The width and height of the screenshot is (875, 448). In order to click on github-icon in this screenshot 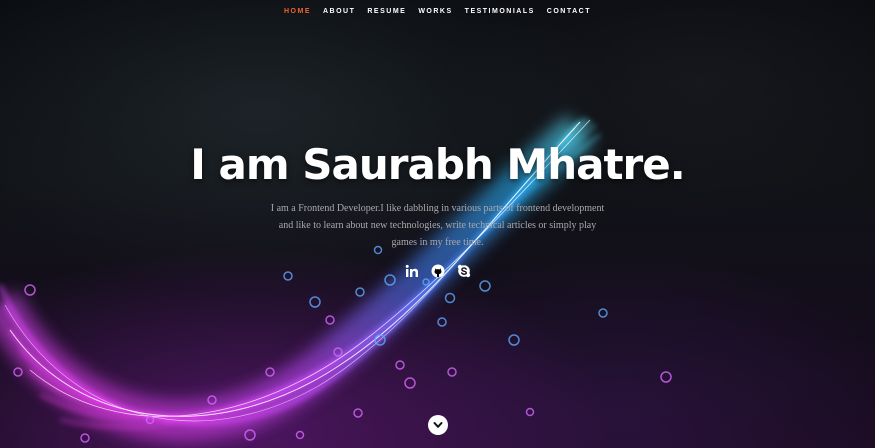, I will do `click(438, 271)`.